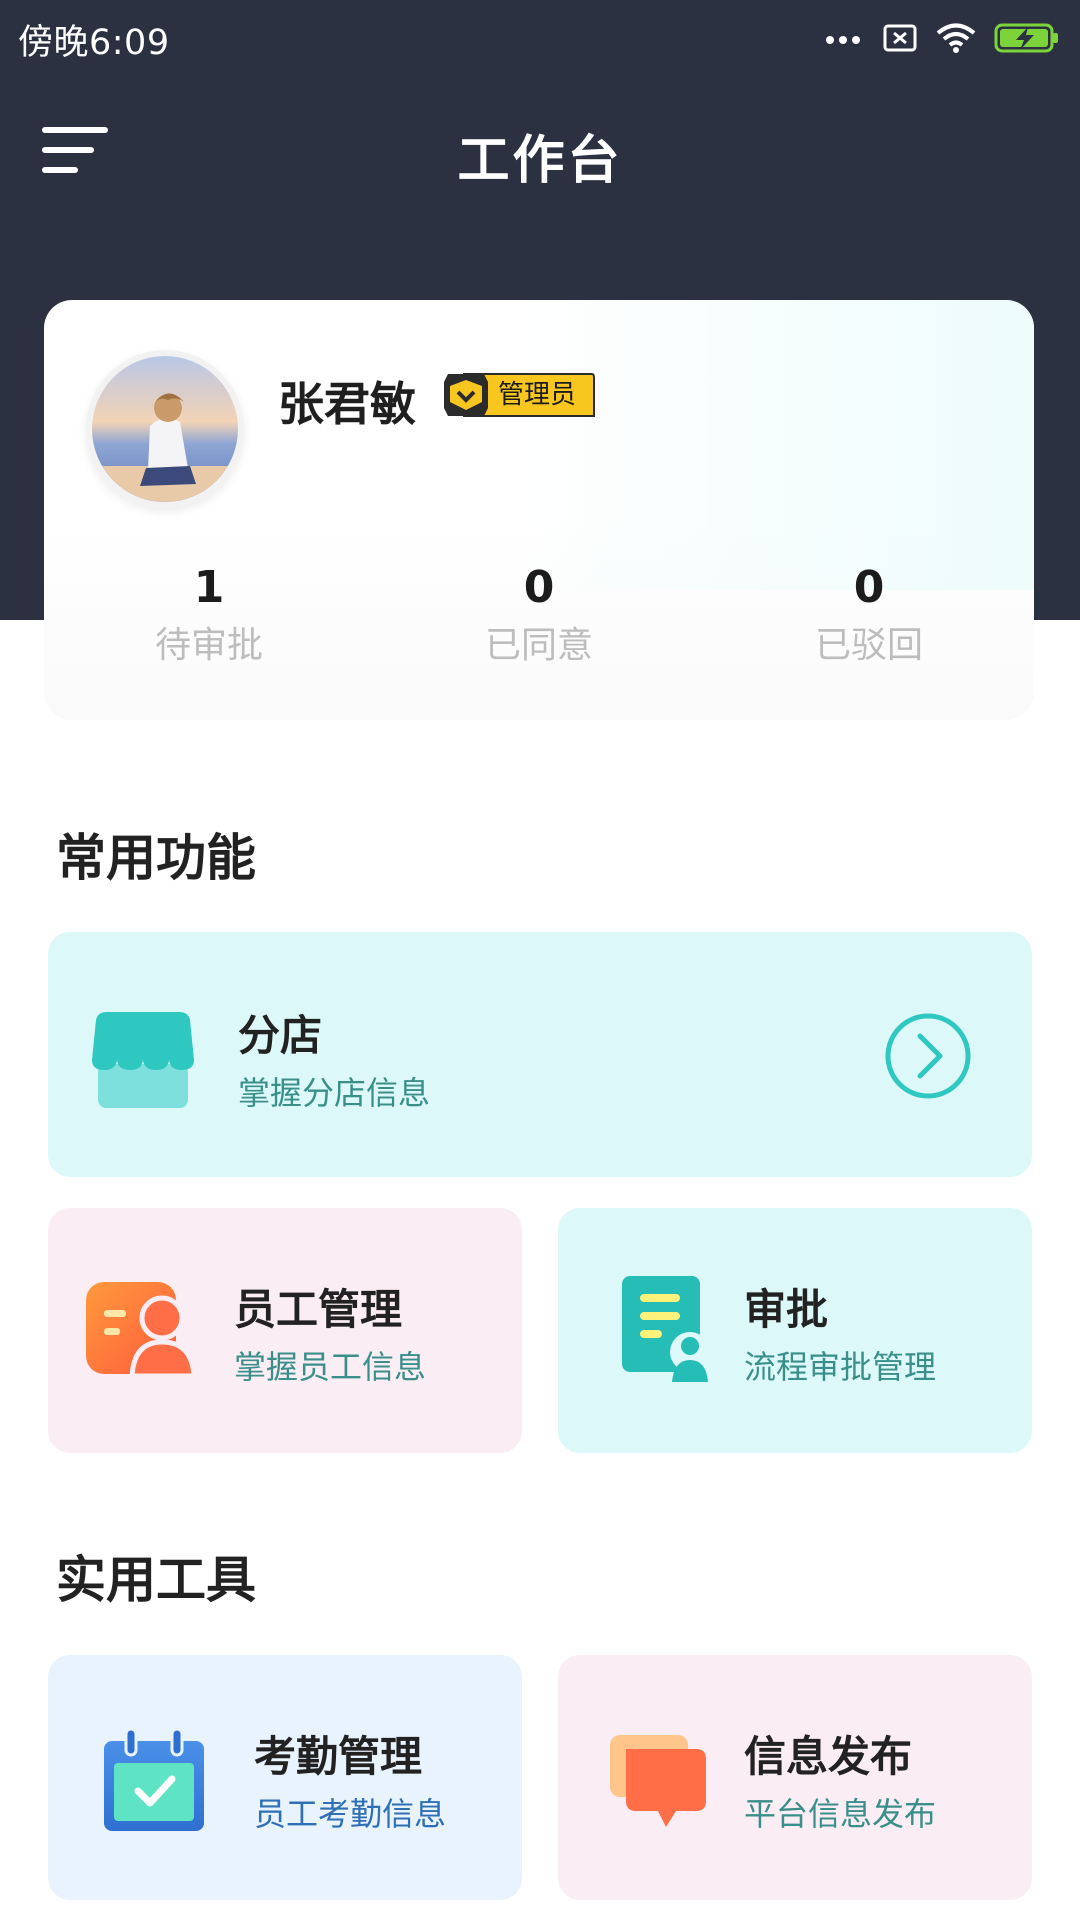  Describe the element at coordinates (540, 38) in the screenshot. I see `status-bar: 傍晚6:09` at that location.